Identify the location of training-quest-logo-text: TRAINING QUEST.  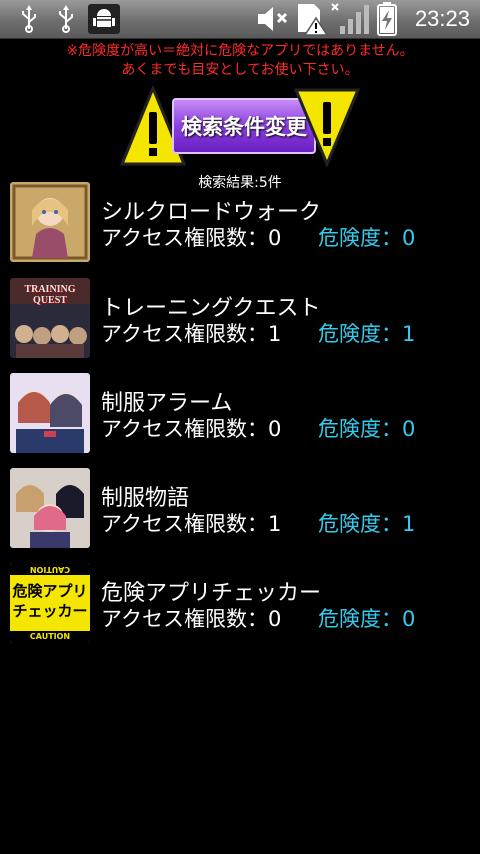
(50, 295).